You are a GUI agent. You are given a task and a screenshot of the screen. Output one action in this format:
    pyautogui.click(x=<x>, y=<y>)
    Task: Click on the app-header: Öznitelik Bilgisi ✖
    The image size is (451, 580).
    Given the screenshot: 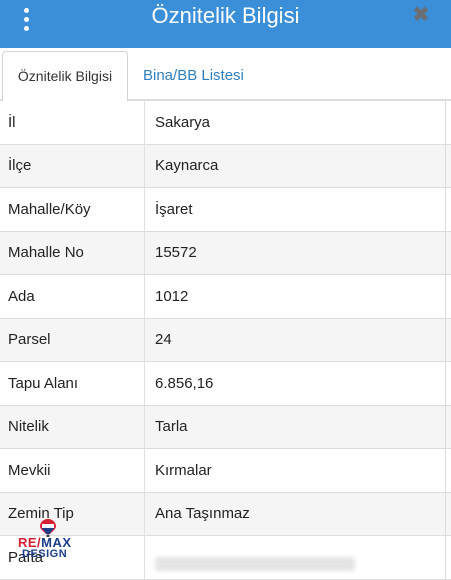 What is the action you would take?
    pyautogui.click(x=225, y=24)
    